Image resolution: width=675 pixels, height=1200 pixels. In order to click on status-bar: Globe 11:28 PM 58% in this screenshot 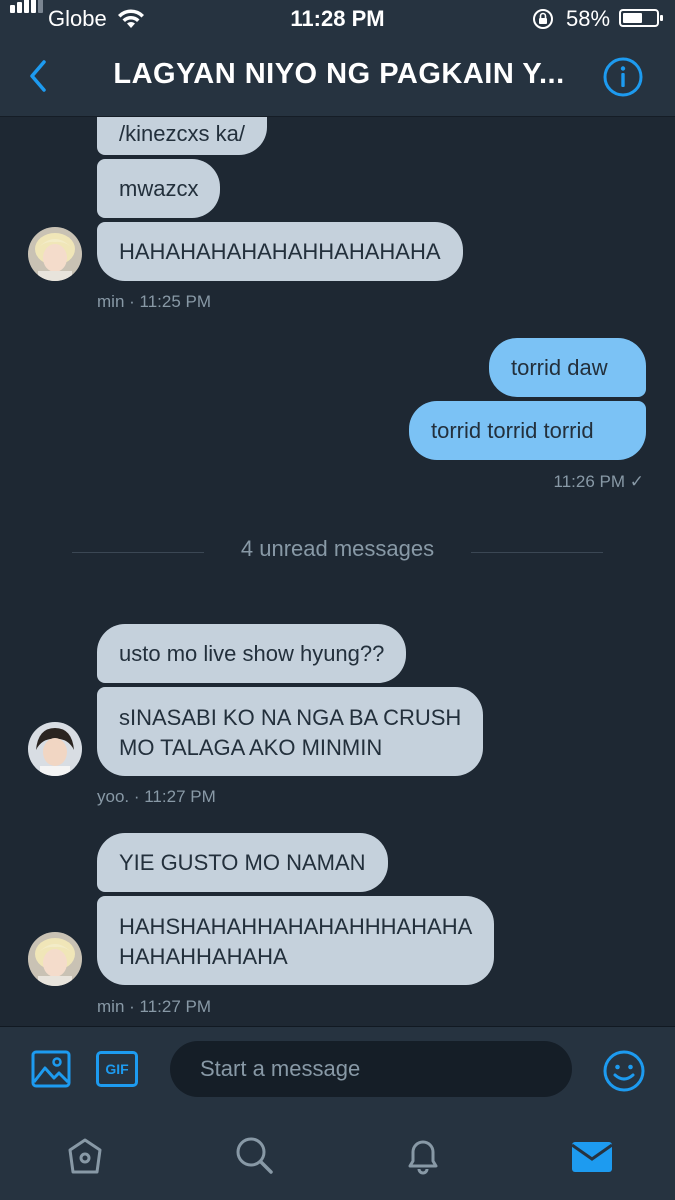, I will do `click(337, 19)`.